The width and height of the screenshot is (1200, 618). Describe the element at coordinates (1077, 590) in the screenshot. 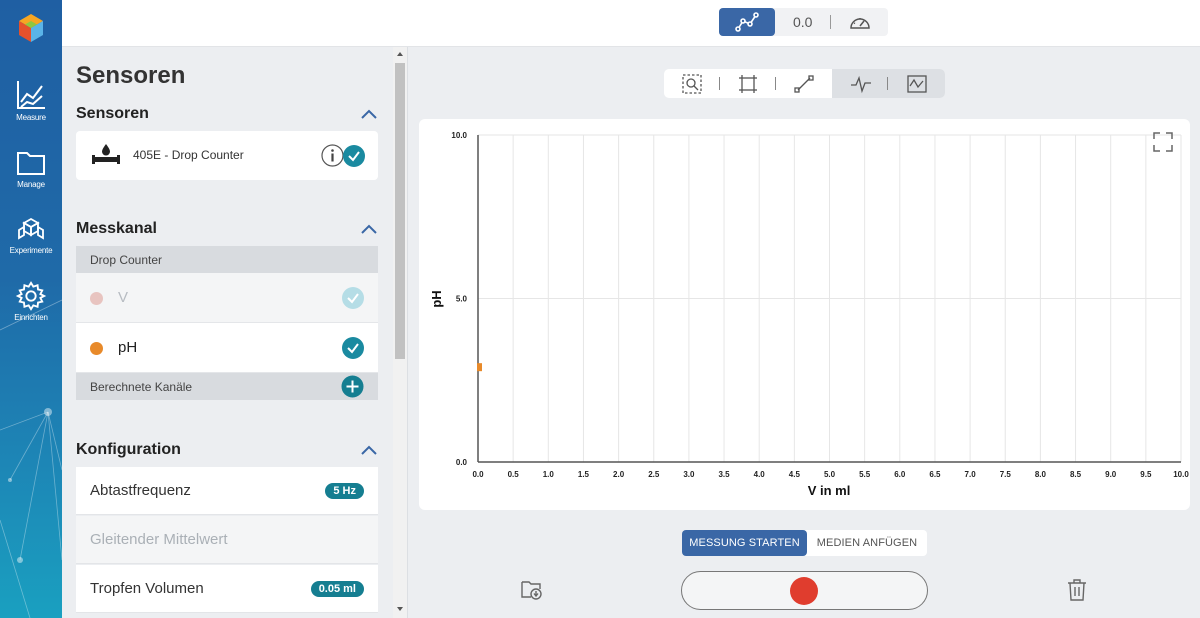

I see `trash-icon` at that location.